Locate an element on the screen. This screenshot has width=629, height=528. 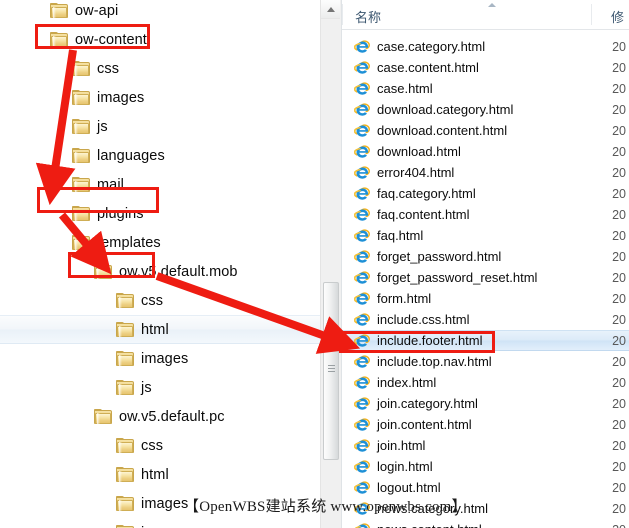
sort-ascending-icon is located at coordinates (492, 5).